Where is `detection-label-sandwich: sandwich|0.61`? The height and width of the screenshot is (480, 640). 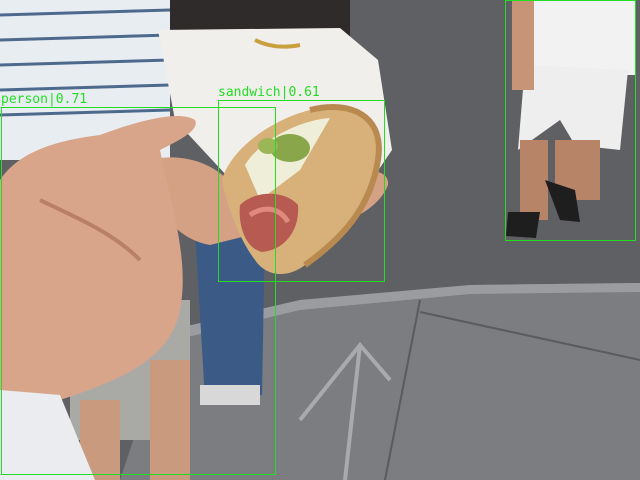 detection-label-sandwich: sandwich|0.61 is located at coordinates (269, 92).